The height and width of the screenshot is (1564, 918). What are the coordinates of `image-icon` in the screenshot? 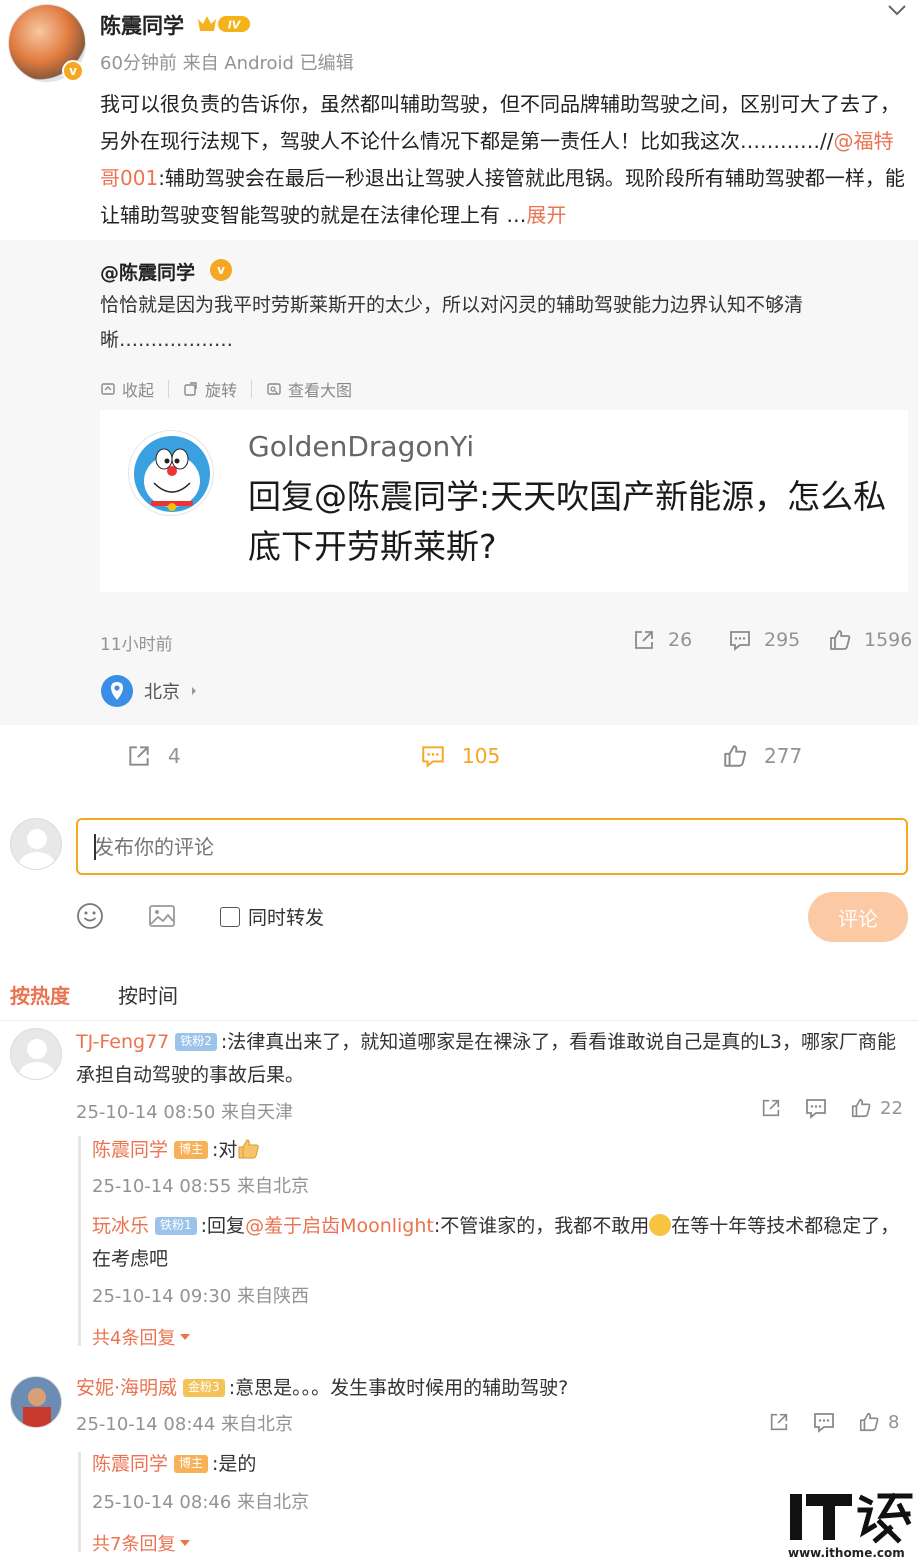 It's located at (162, 916).